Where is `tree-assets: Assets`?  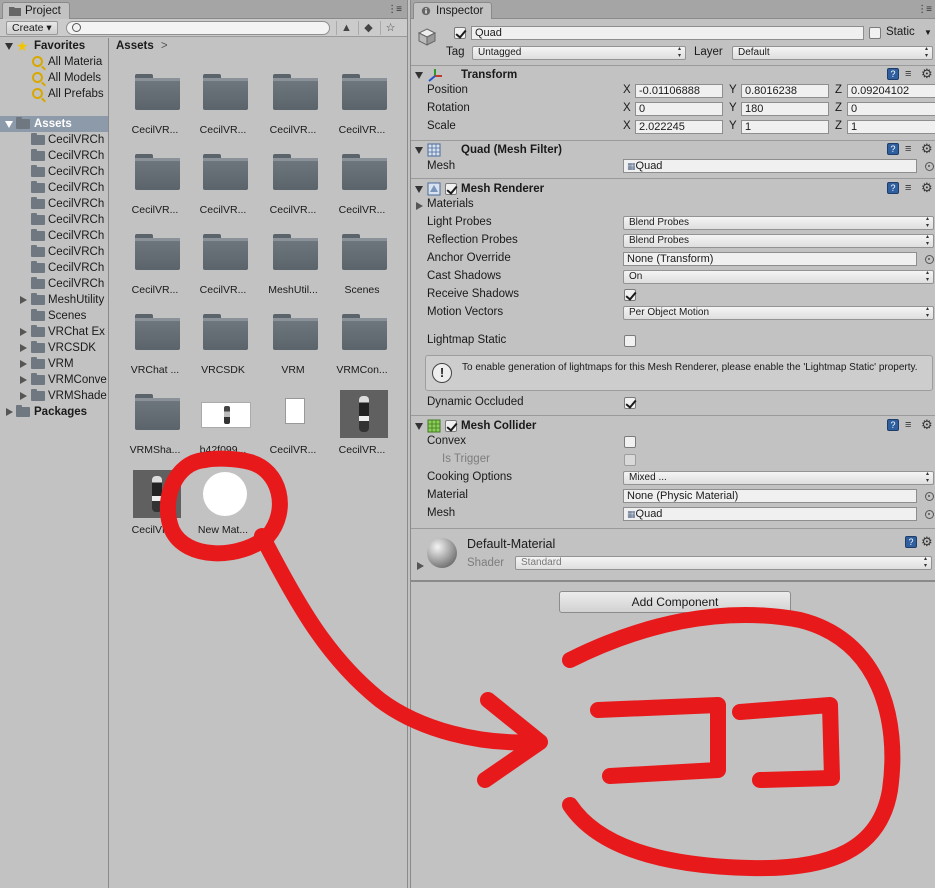 tree-assets: Assets is located at coordinates (54, 124).